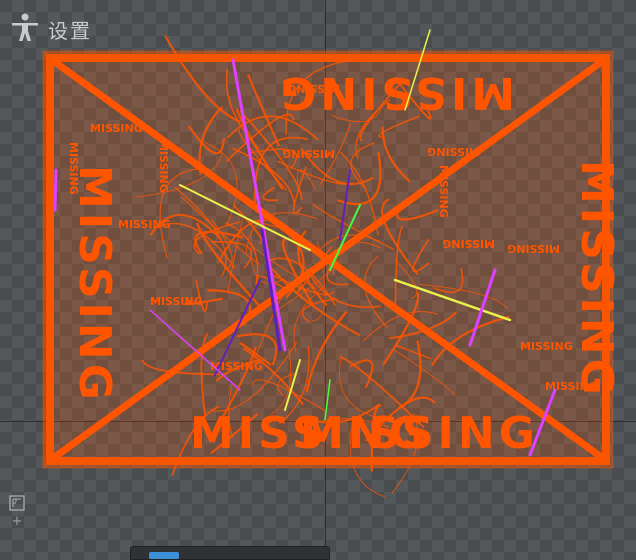 The height and width of the screenshot is (560, 636). I want to click on zoom-plus-button: +, so click(17, 521).